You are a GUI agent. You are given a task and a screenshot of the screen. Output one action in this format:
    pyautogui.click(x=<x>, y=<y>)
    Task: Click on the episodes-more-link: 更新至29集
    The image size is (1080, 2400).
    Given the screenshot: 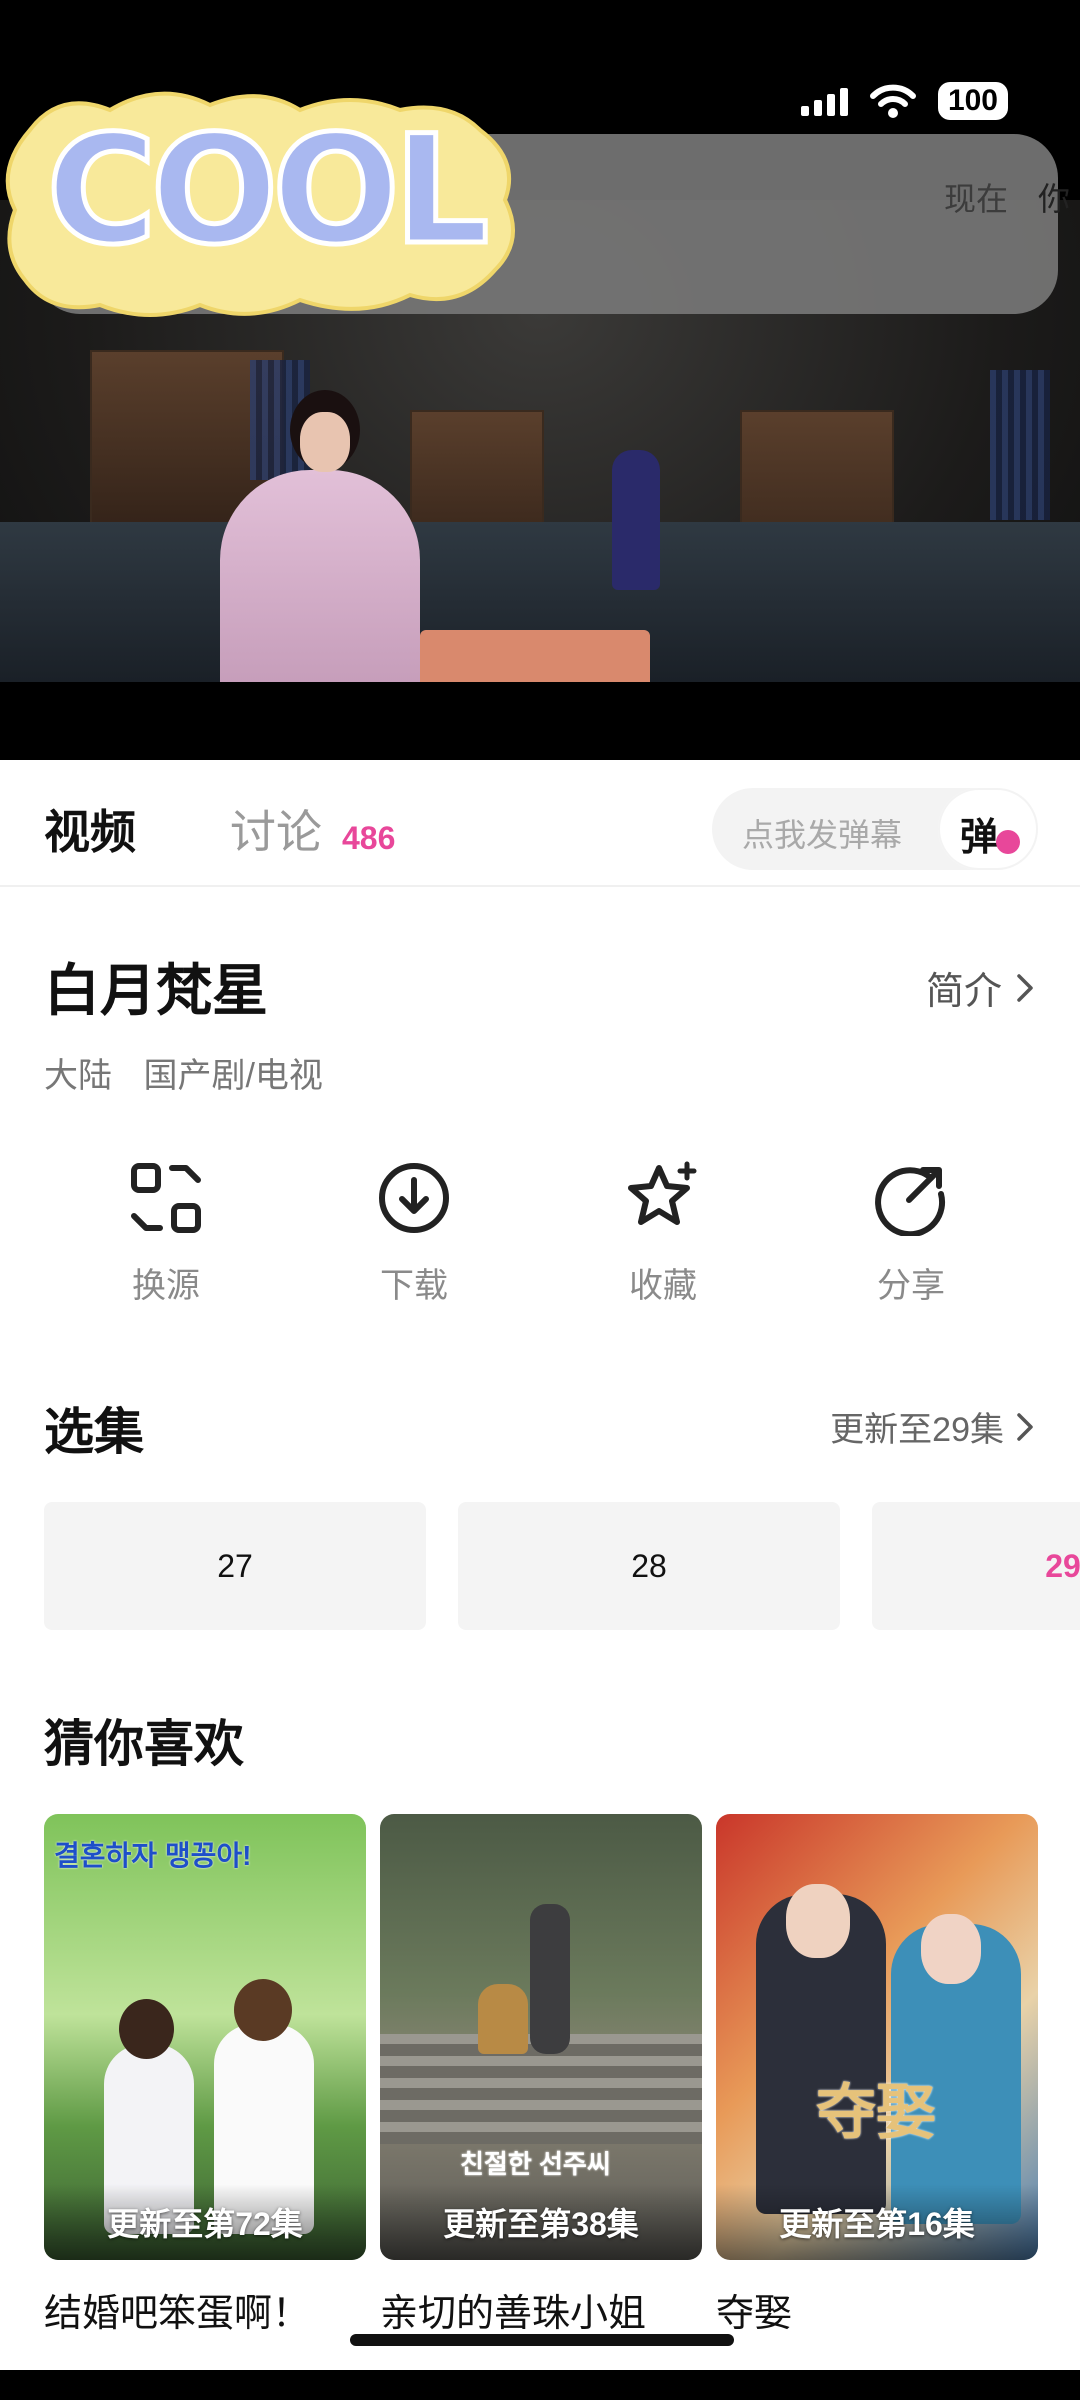 What is the action you would take?
    pyautogui.click(x=932, y=1426)
    